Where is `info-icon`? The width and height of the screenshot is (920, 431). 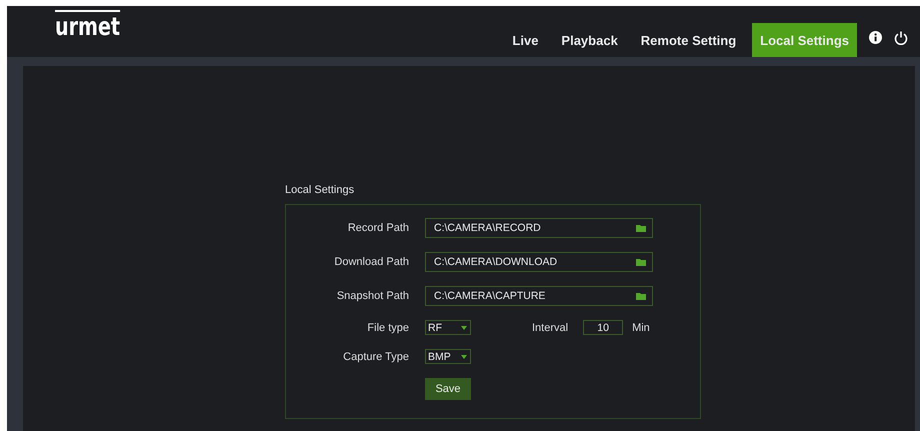 info-icon is located at coordinates (875, 37).